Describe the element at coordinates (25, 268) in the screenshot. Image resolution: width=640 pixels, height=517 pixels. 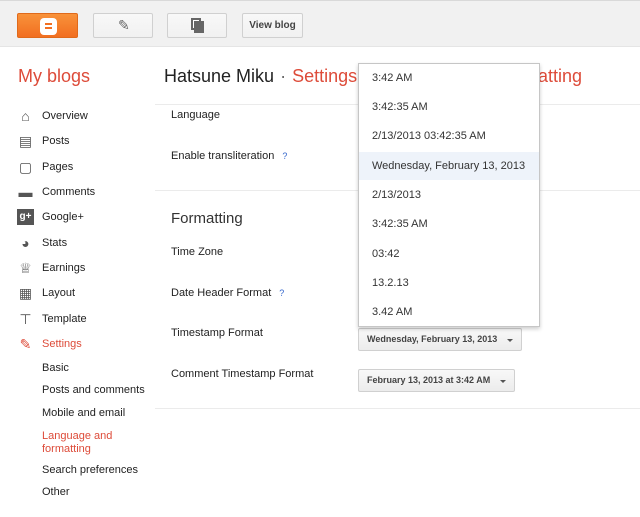
I see `trophy-icon: ♕` at that location.